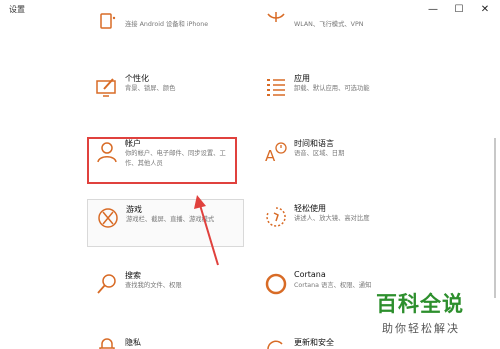 The height and width of the screenshot is (349, 500). Describe the element at coordinates (420, 304) in the screenshot. I see `watermark-brand: 百科全说` at that location.